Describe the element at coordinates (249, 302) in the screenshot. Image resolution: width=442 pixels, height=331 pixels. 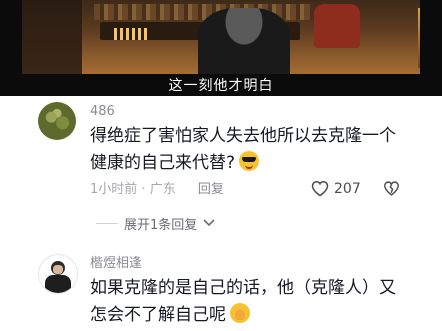
I see `comment-text: 如果克隆的是自己的话，他（克隆人）又怎会不了解自己呢` at that location.